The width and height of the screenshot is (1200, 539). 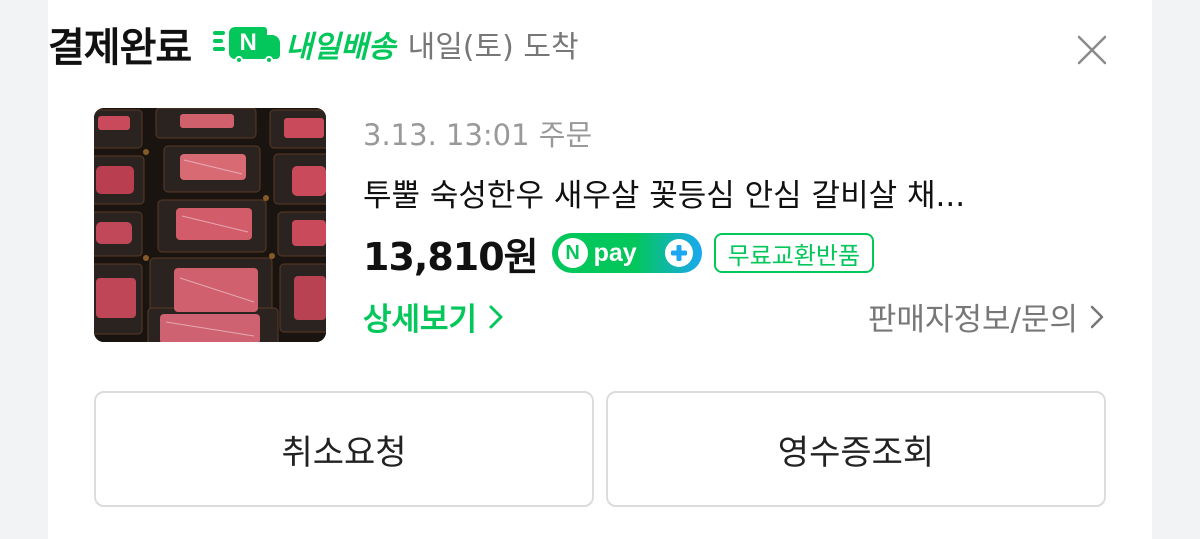 I want to click on truck-letter: N, so click(x=248, y=43).